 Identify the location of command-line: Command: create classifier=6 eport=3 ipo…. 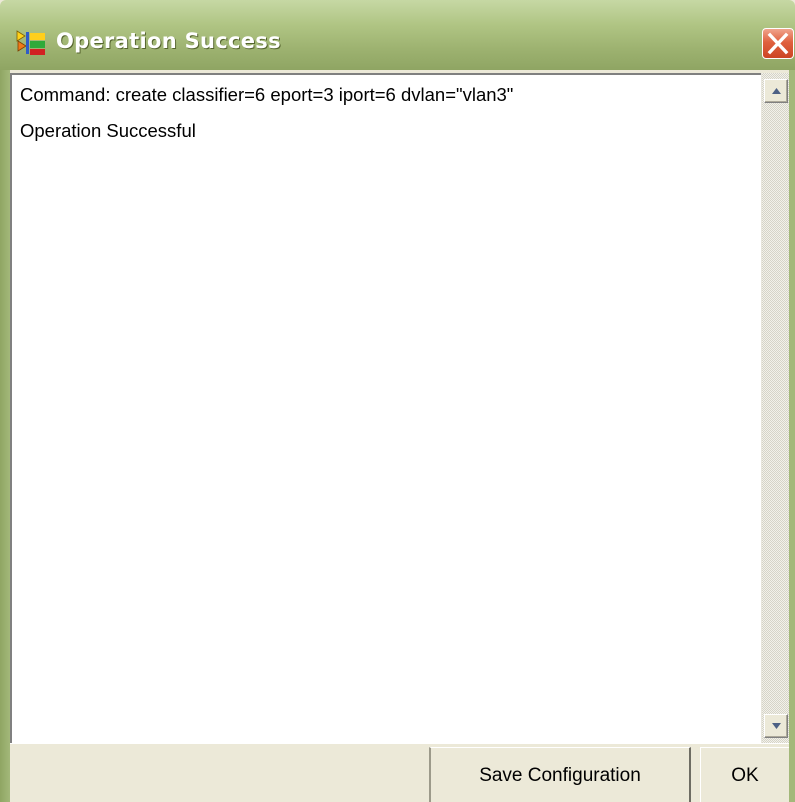
(267, 94).